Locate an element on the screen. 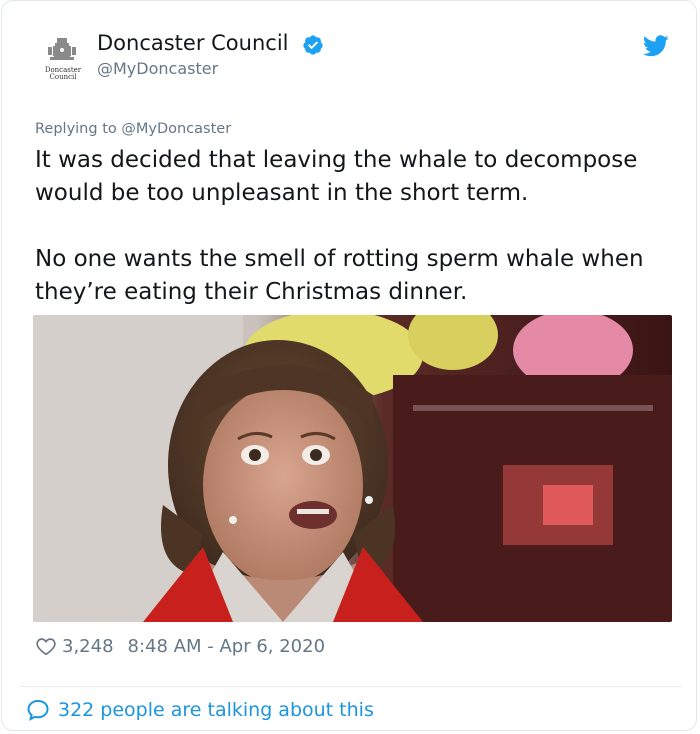 Image resolution: width=700 pixels, height=734 pixels. talking-link: 322 people are talking about this is located at coordinates (200, 710).